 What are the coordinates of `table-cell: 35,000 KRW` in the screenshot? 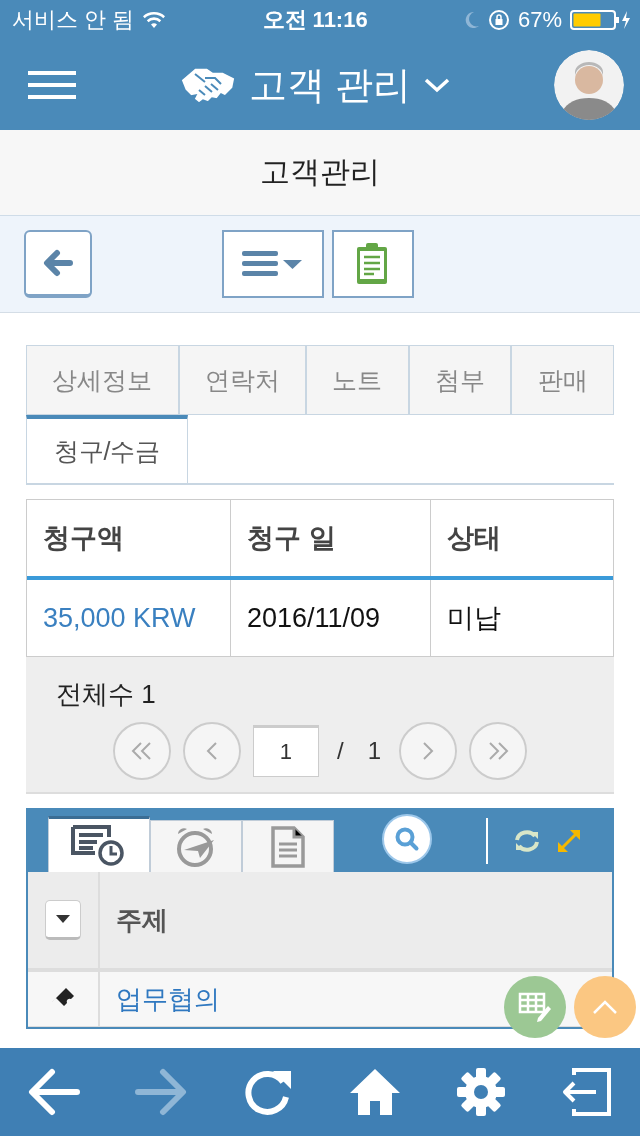 It's located at (129, 618).